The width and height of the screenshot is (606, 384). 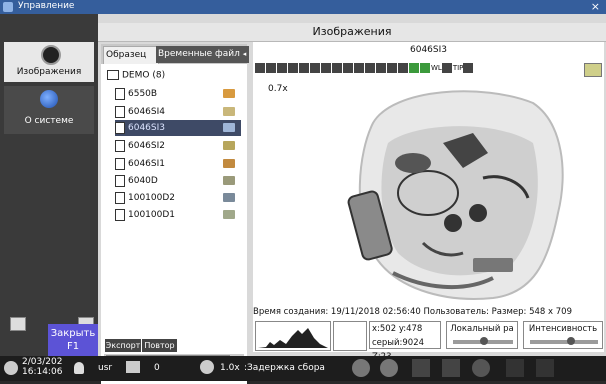 I want to click on tab-sample: Образец, so click(x=131, y=55).